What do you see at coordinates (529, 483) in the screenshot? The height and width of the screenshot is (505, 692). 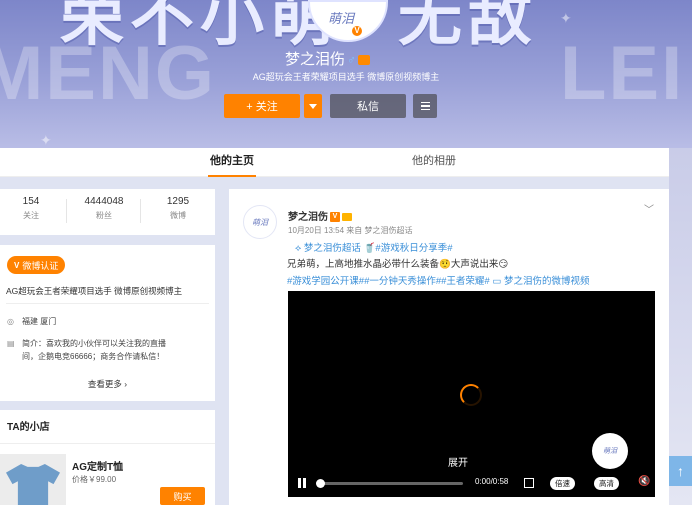 I see `fullscreen-icon` at bounding box center [529, 483].